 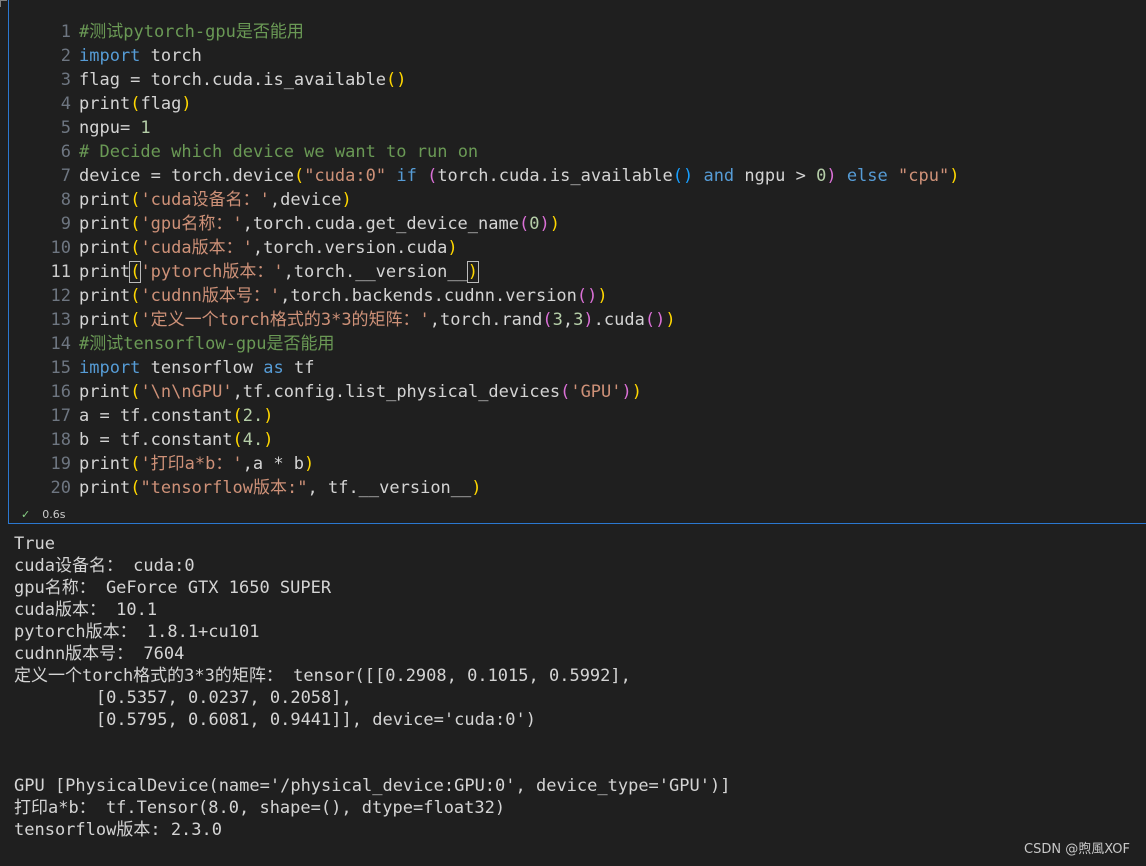 What do you see at coordinates (176, 440) in the screenshot?
I see `code-text: b = tf.constant(4.)` at bounding box center [176, 440].